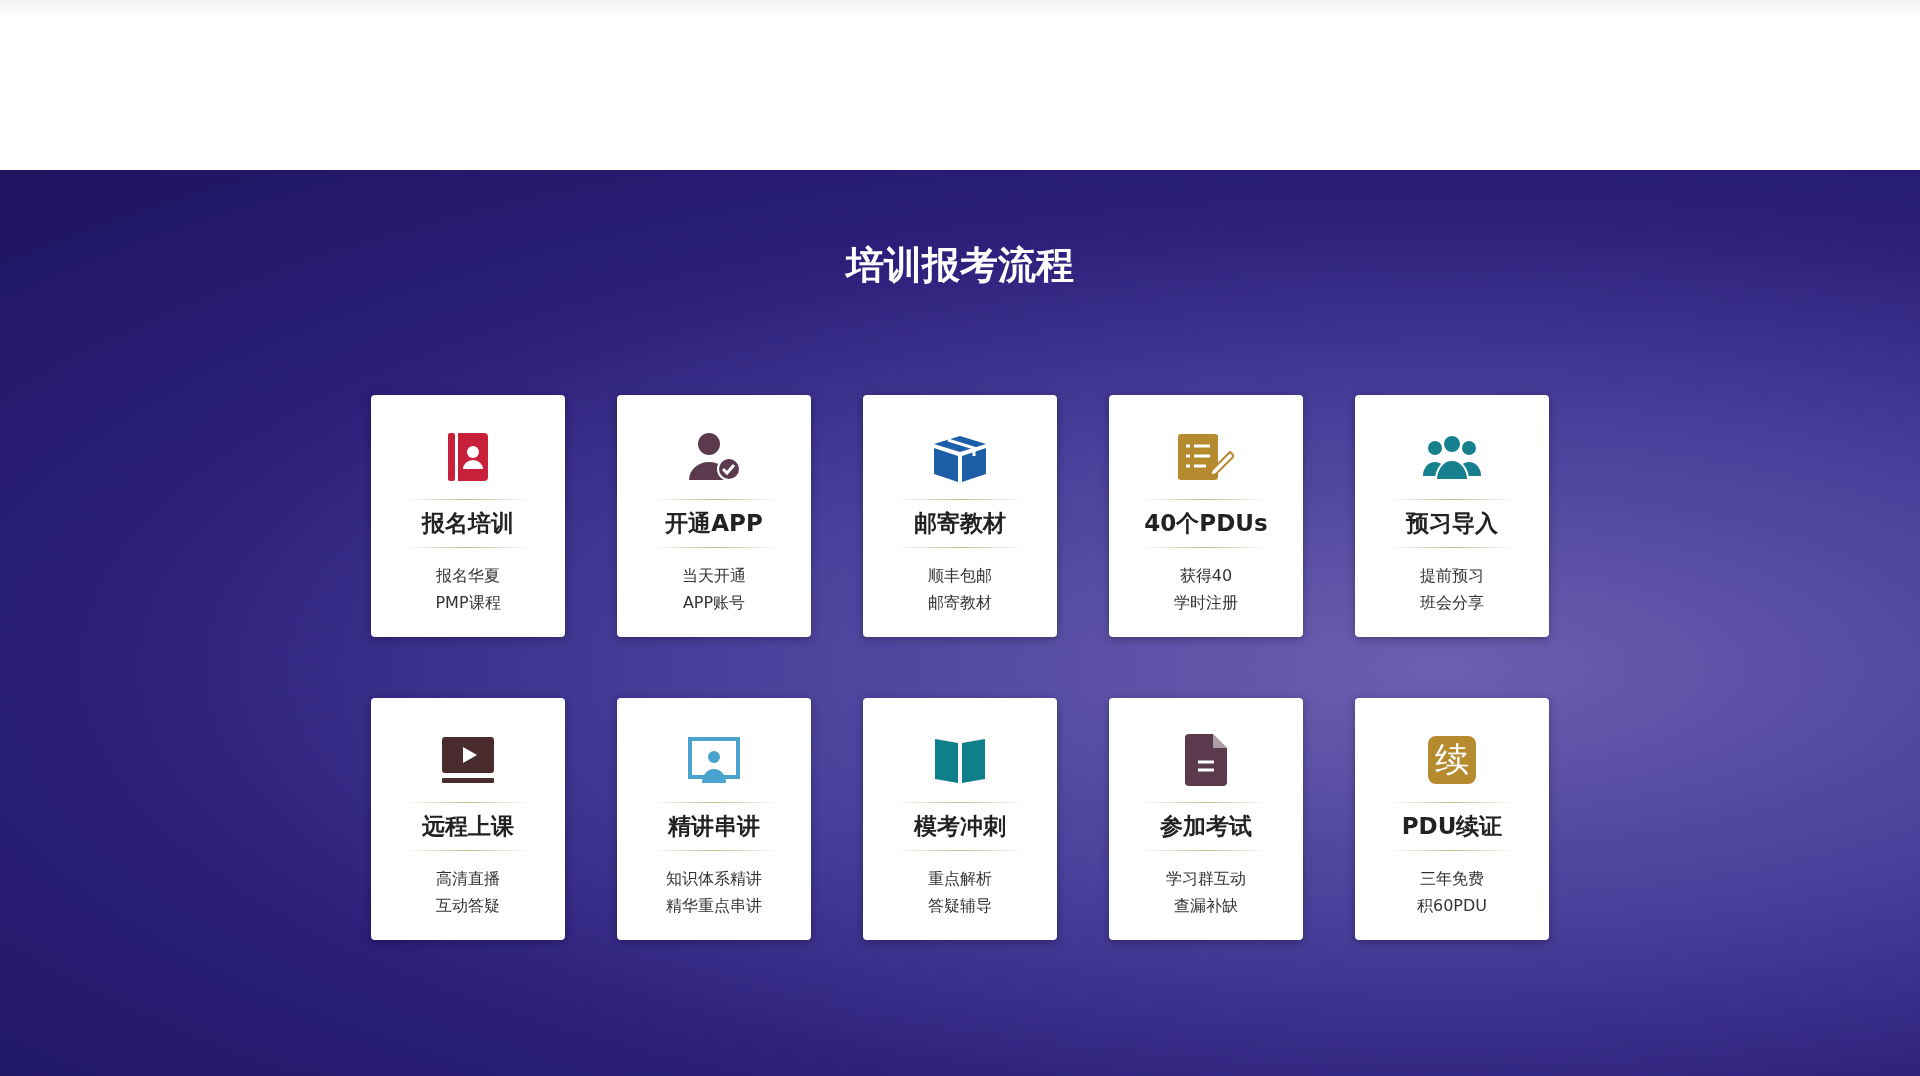 The height and width of the screenshot is (1076, 1920). What do you see at coordinates (960, 603) in the screenshot?
I see `step-description: 邮寄教材` at bounding box center [960, 603].